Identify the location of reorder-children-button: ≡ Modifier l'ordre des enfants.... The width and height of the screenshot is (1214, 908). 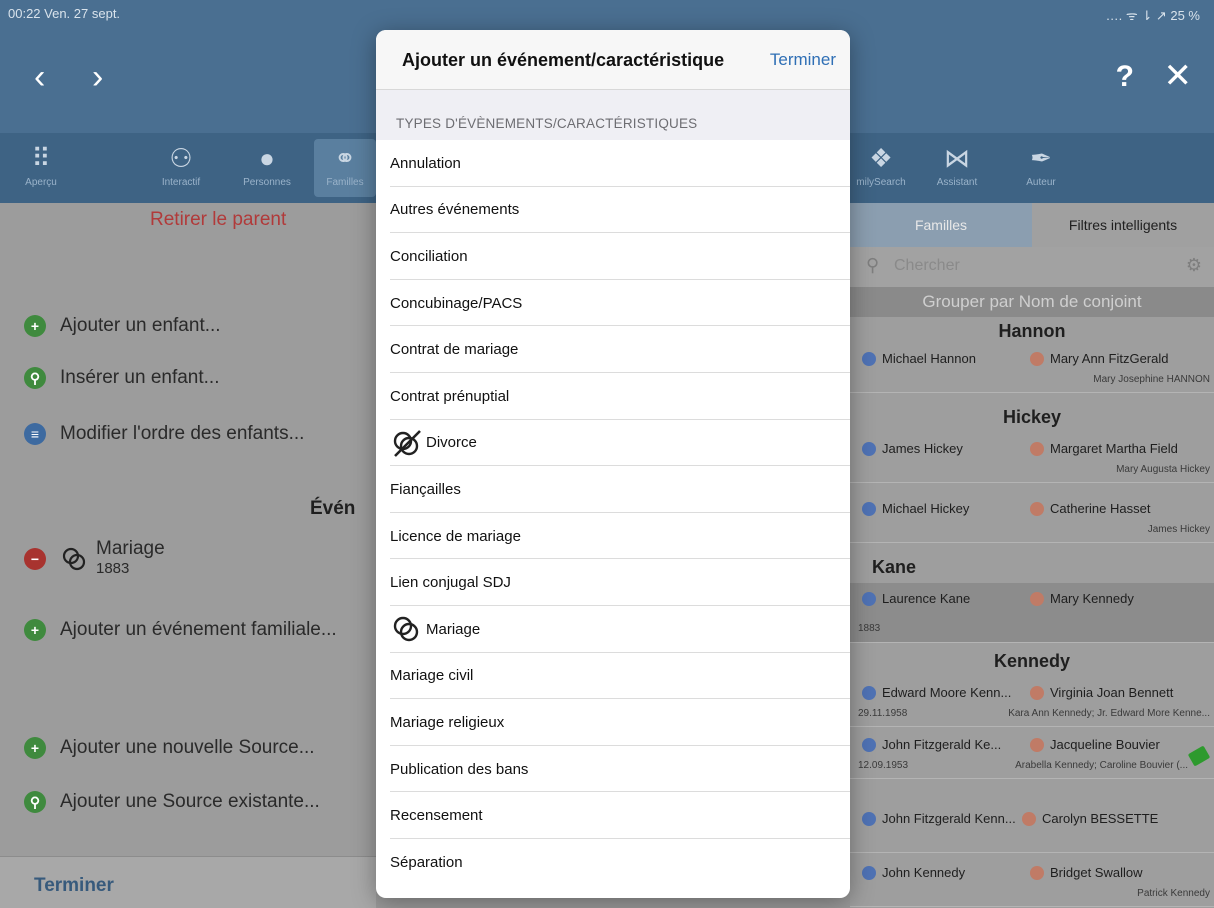
(164, 434).